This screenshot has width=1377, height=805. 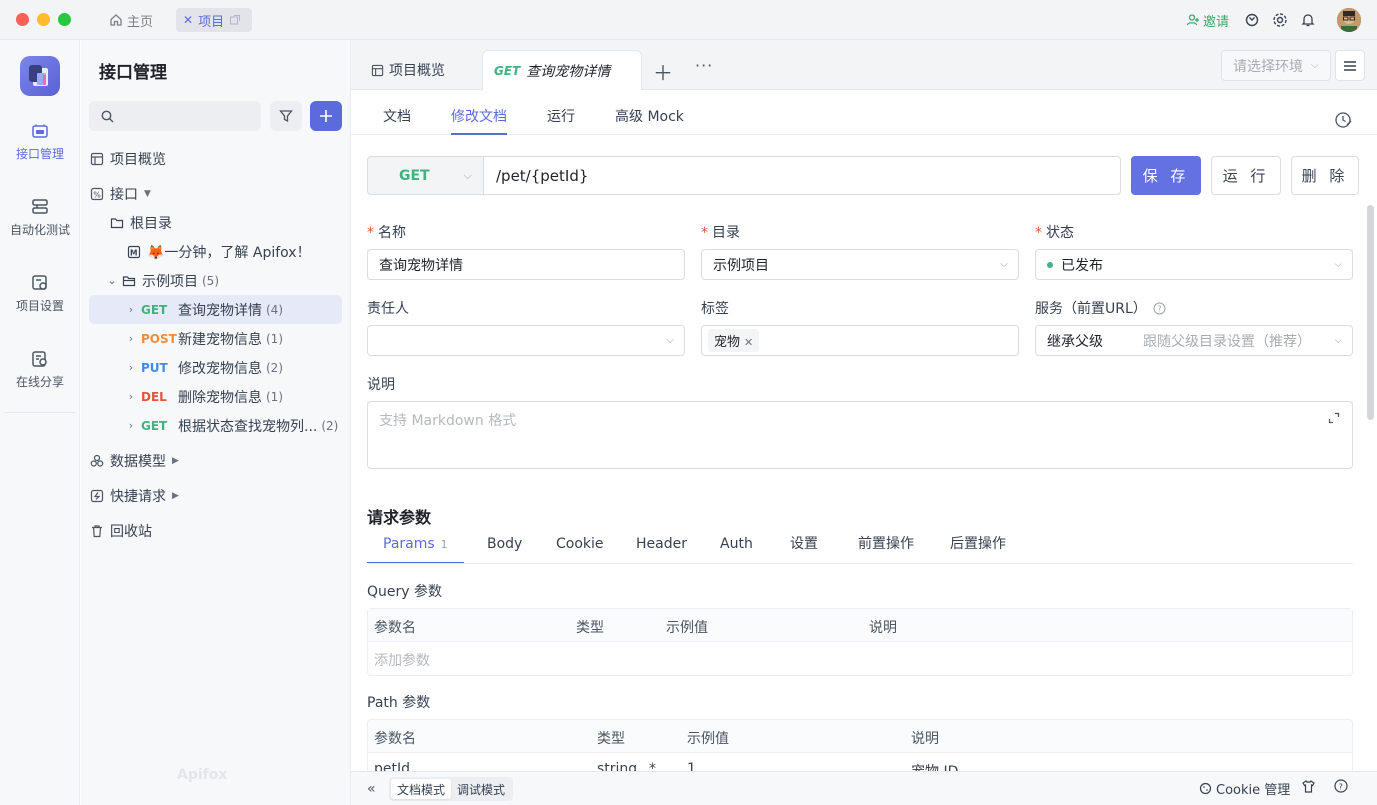 What do you see at coordinates (1325, 175) in the screenshot?
I see `delete-button: 删 除` at bounding box center [1325, 175].